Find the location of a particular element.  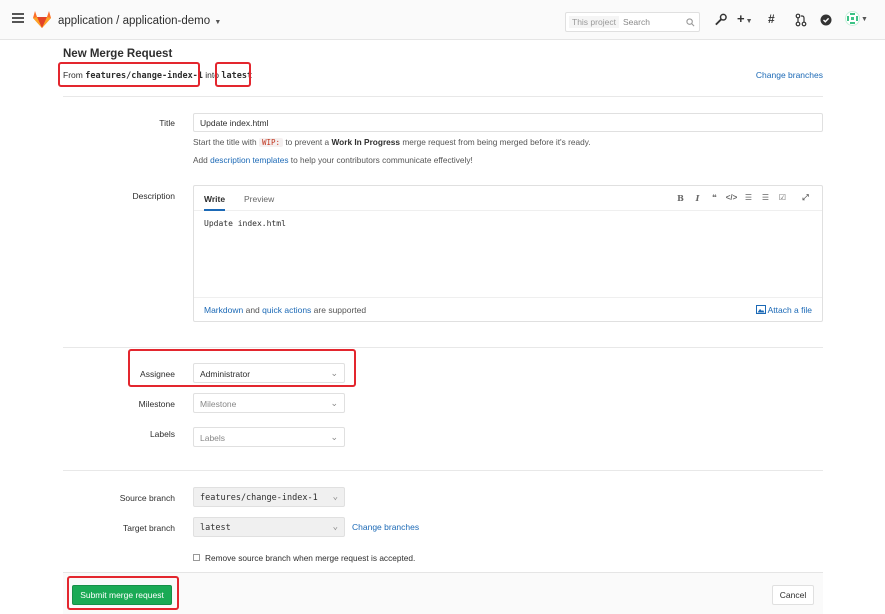

wip-help-part: Start the title with is located at coordinates (225, 142).